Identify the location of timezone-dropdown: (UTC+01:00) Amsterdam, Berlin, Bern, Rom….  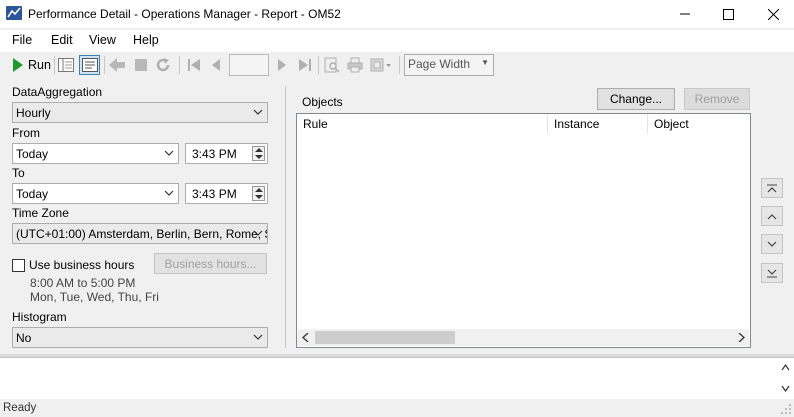
(140, 233).